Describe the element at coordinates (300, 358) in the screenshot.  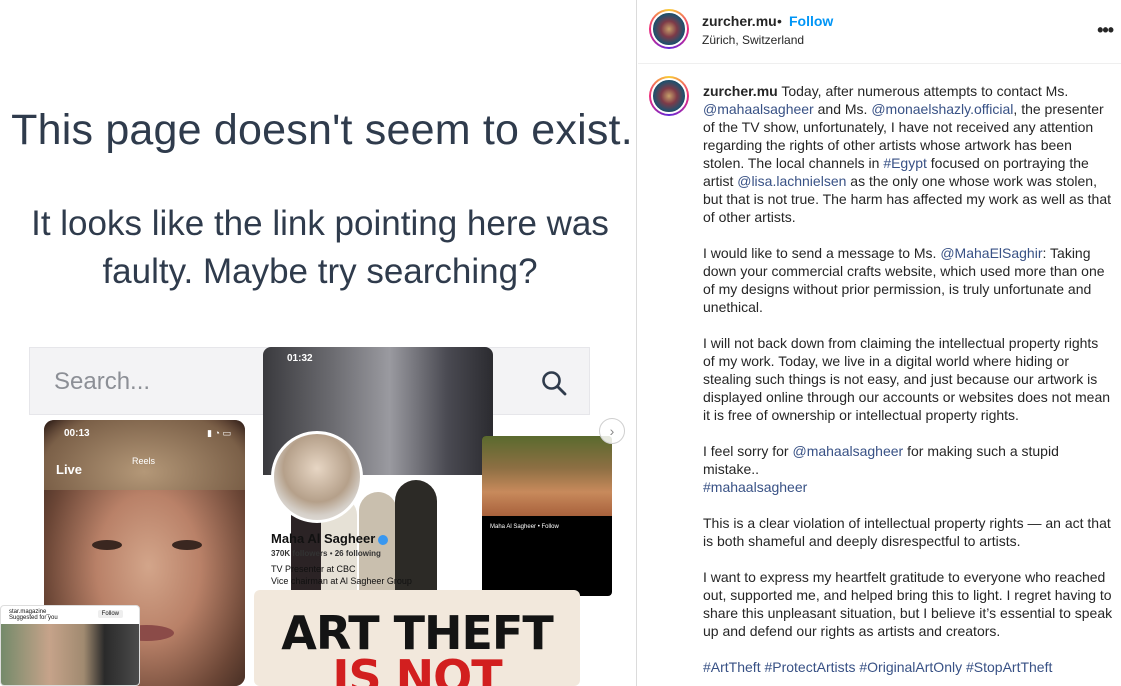
I see `status-time: 01:32` at that location.